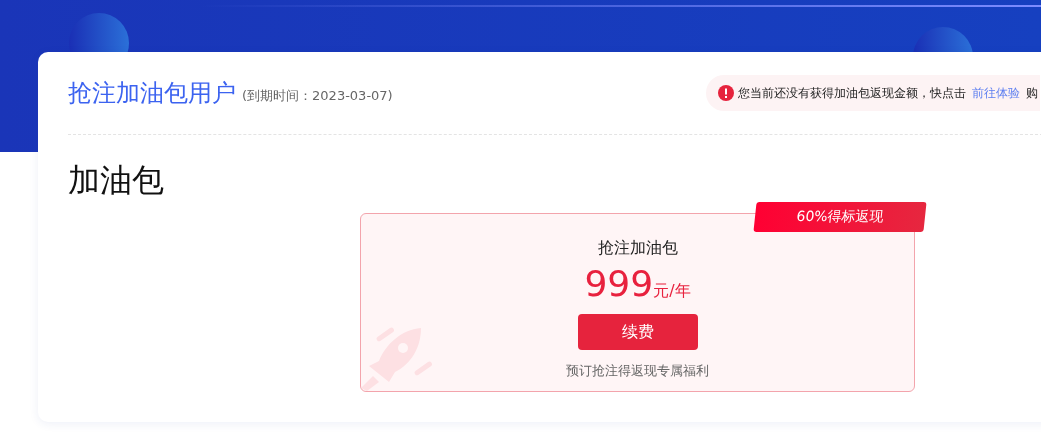  Describe the element at coordinates (1032, 93) in the screenshot. I see `notice-text: 购` at that location.